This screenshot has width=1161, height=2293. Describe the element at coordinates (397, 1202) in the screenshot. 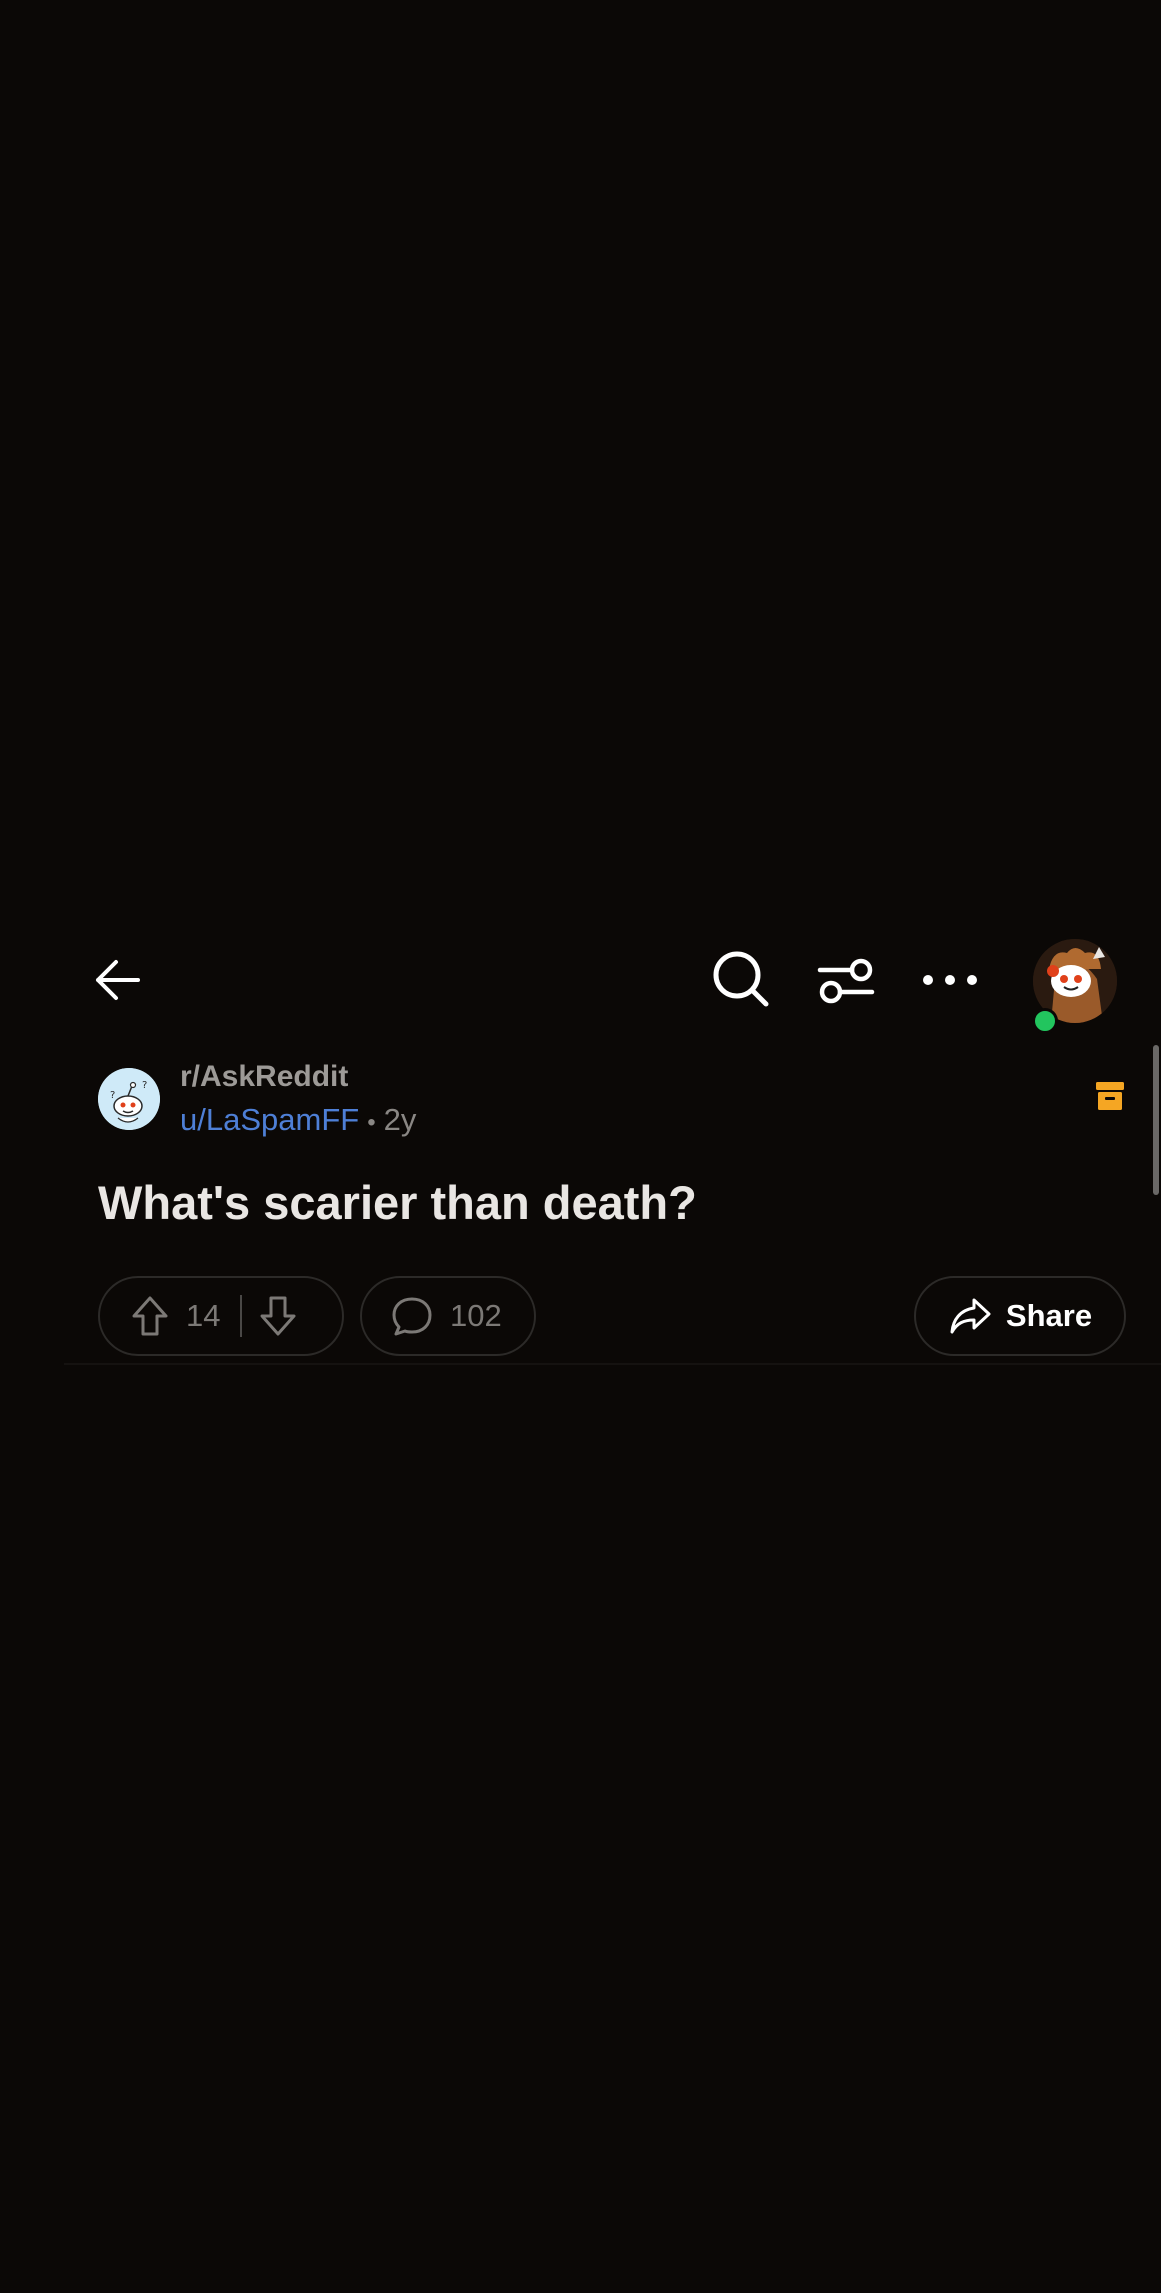

I see `post-title: What's scarier than death?` at that location.